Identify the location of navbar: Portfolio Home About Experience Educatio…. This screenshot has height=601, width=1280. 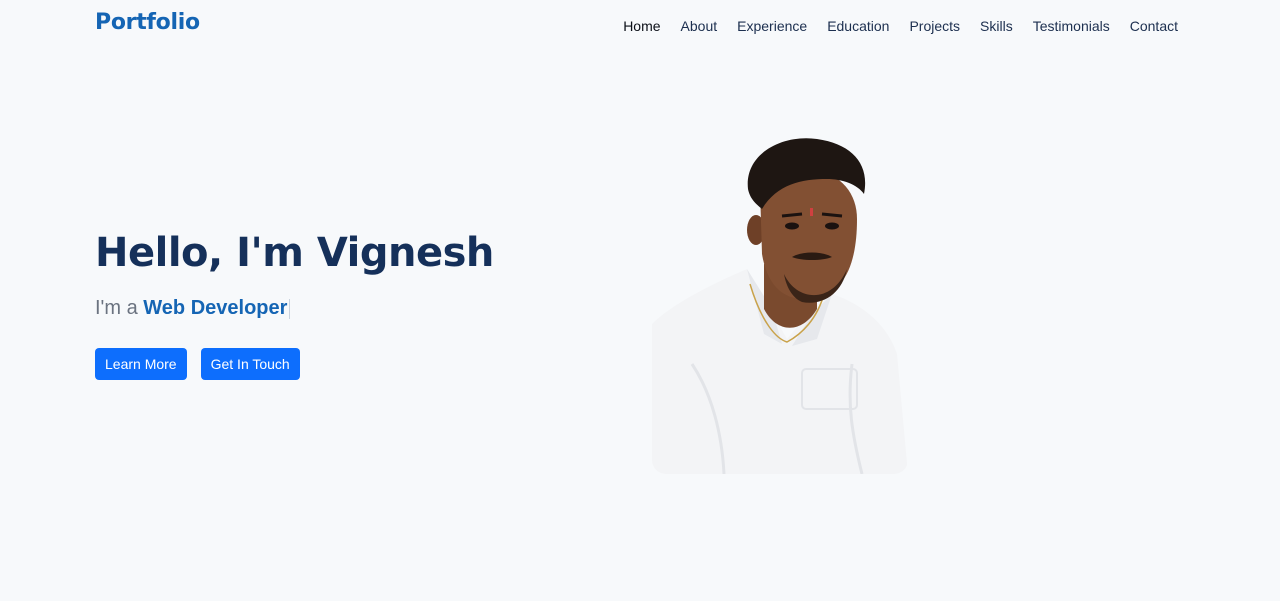
(640, 26).